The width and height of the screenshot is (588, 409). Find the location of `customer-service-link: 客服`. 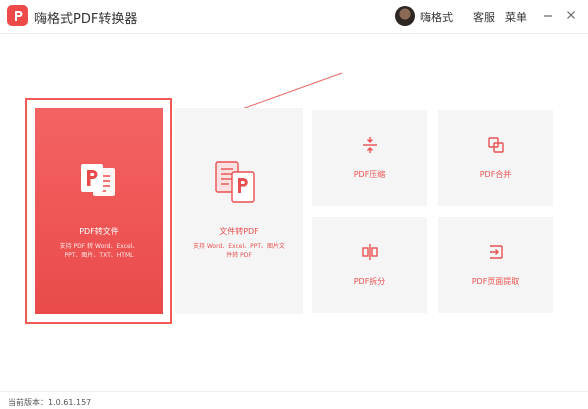

customer-service-link: 客服 is located at coordinates (484, 17).